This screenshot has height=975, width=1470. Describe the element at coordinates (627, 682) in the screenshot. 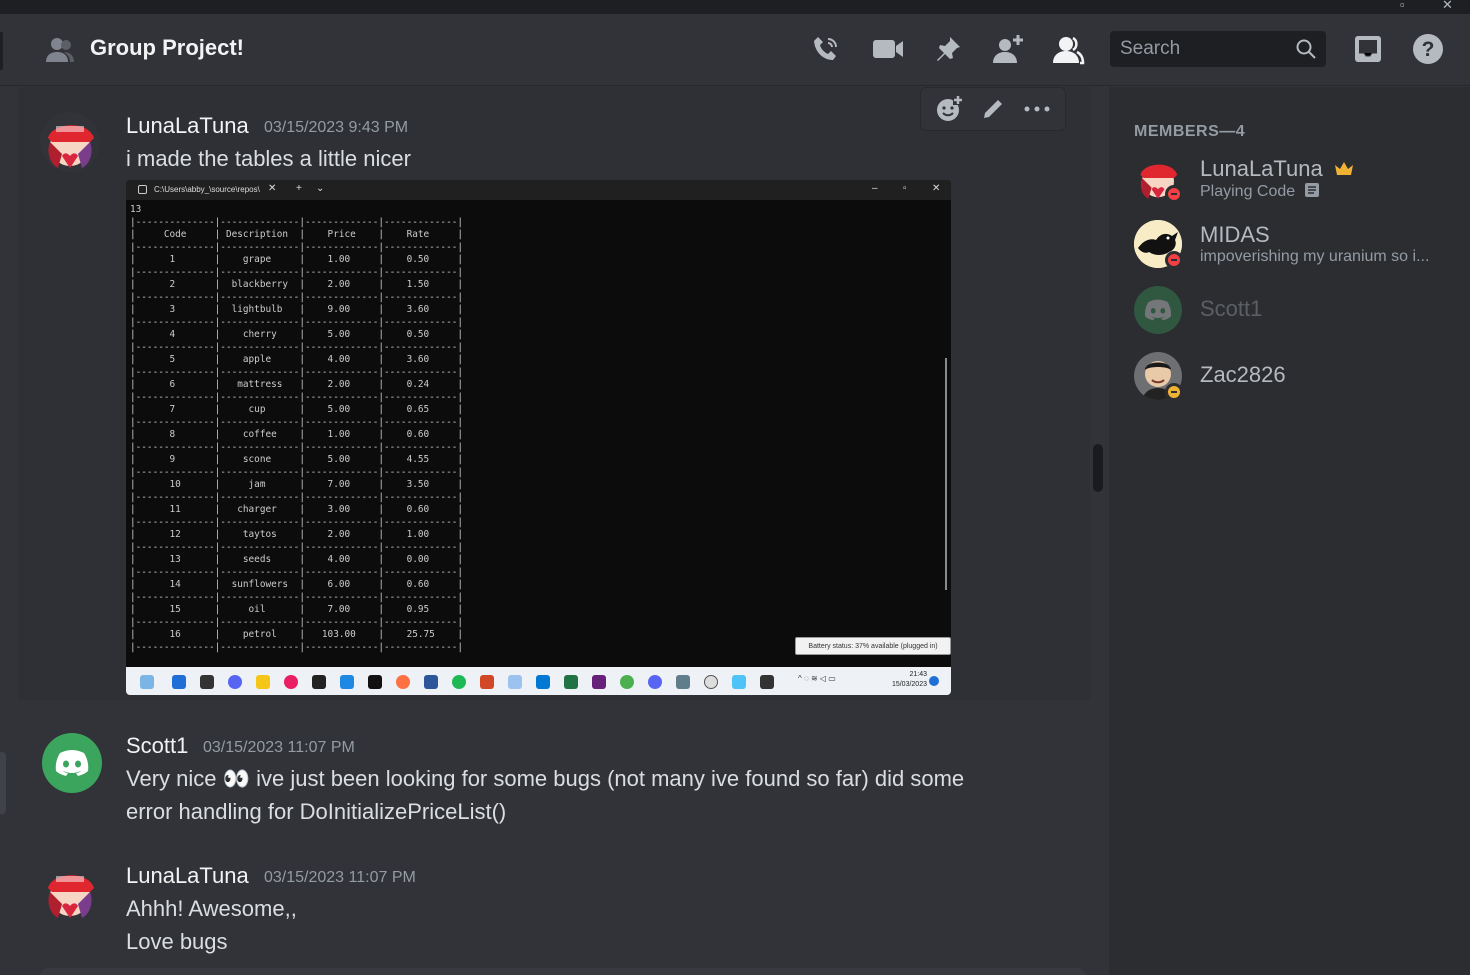

I see `chrome-icon` at that location.